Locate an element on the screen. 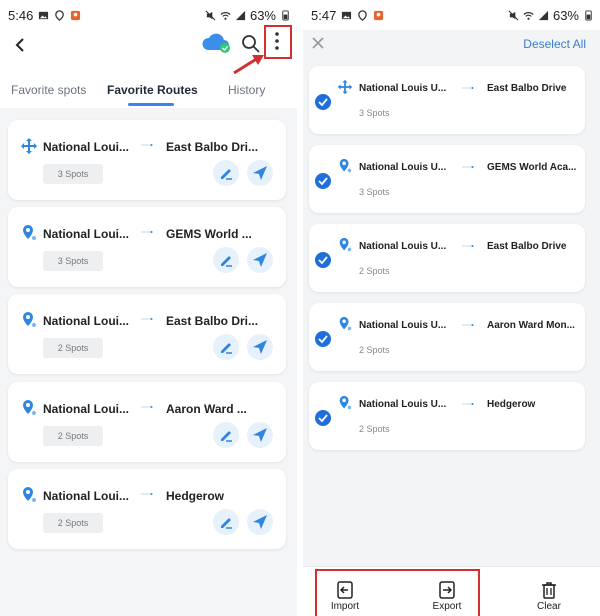  battery-level: 63% is located at coordinates (565, 15).